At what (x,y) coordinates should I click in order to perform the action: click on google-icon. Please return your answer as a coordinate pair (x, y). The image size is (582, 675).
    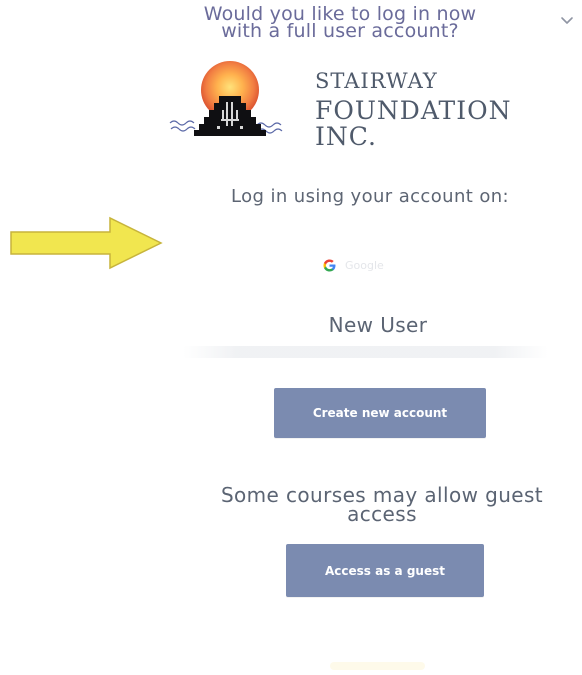
    Looking at the image, I should click on (329, 265).